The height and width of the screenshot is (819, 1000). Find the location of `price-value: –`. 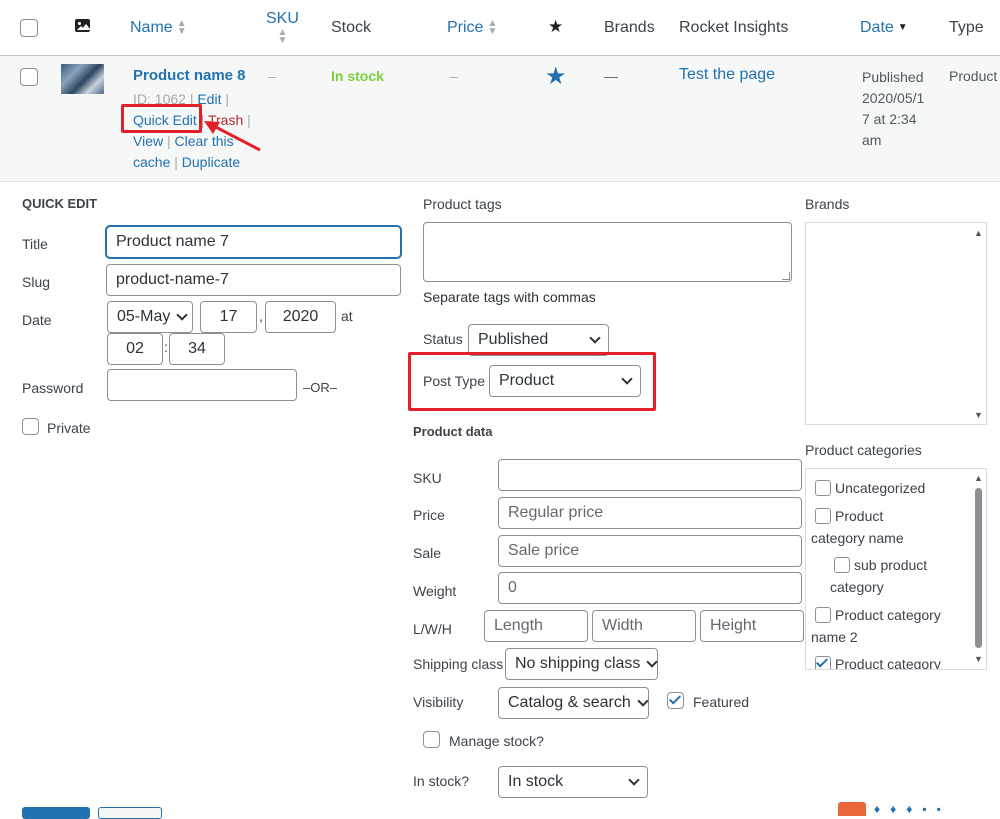

price-value: – is located at coordinates (454, 76).